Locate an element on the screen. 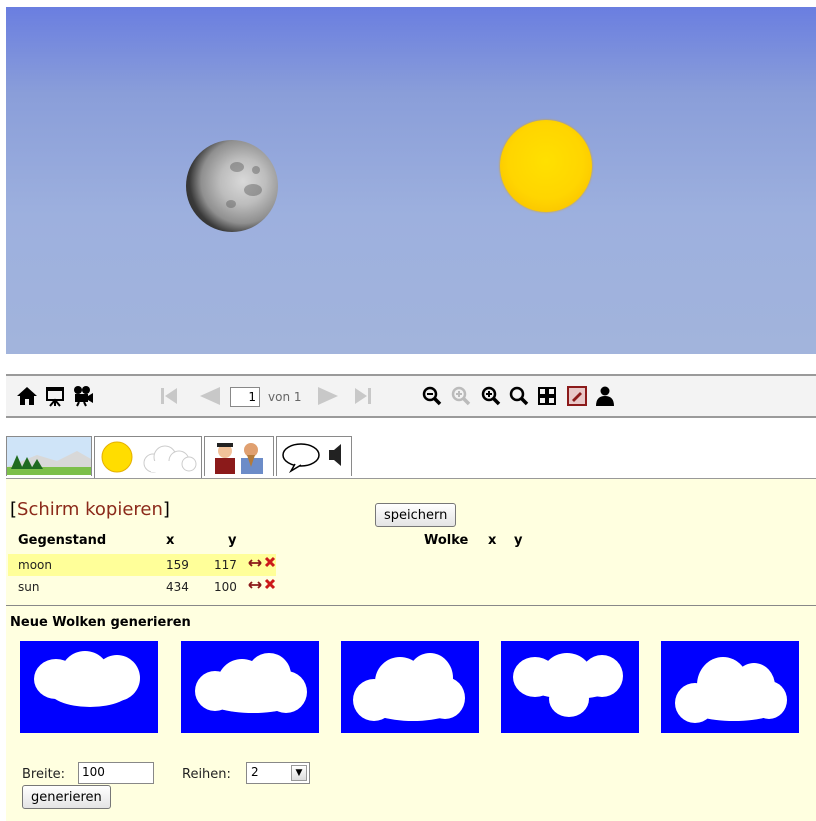 Image resolution: width=816 pixels, height=821 pixels. last-page-icon is located at coordinates (363, 396).